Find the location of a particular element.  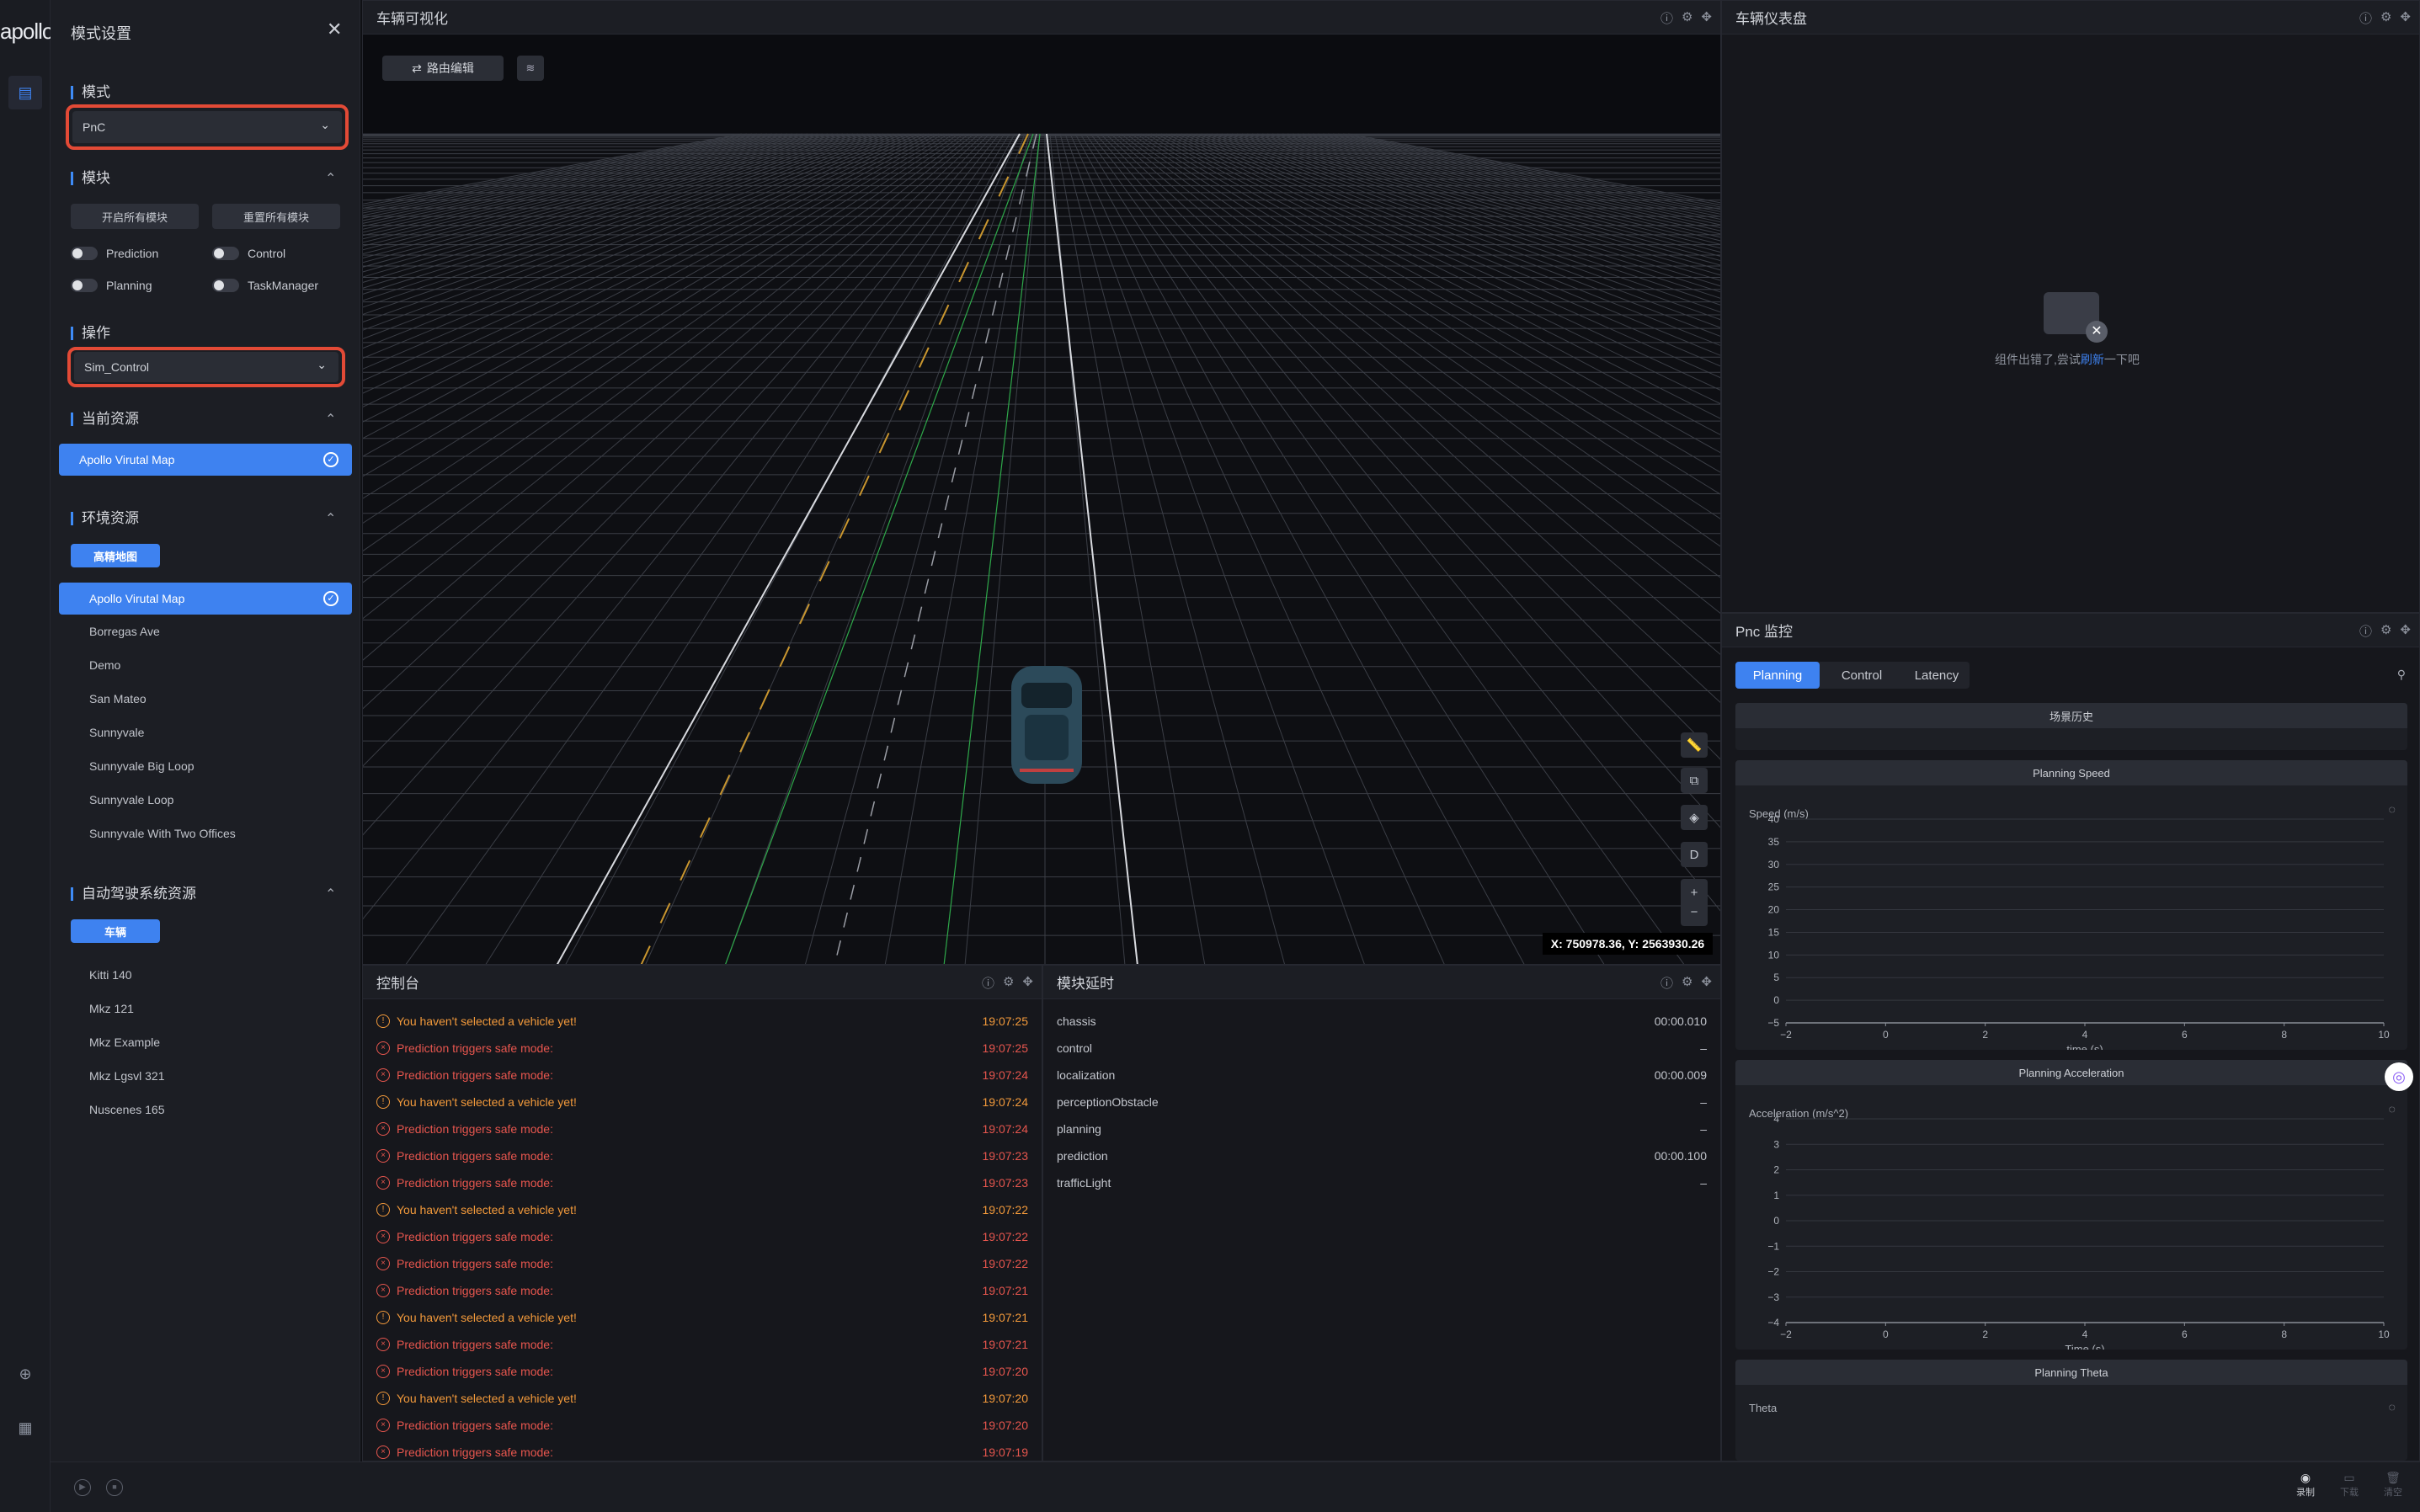

x-axis-label: Time (s) is located at coordinates (2084, 1347).